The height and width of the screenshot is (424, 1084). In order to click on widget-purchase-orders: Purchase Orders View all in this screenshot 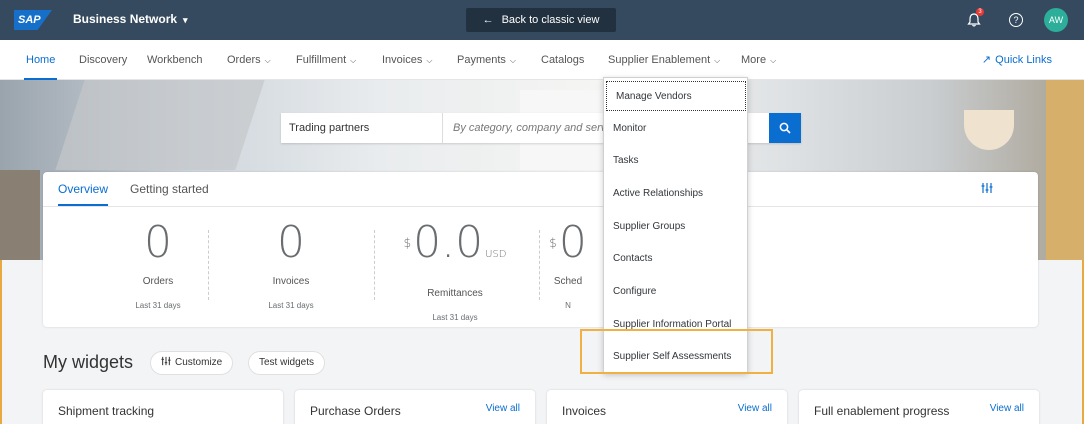, I will do `click(415, 407)`.